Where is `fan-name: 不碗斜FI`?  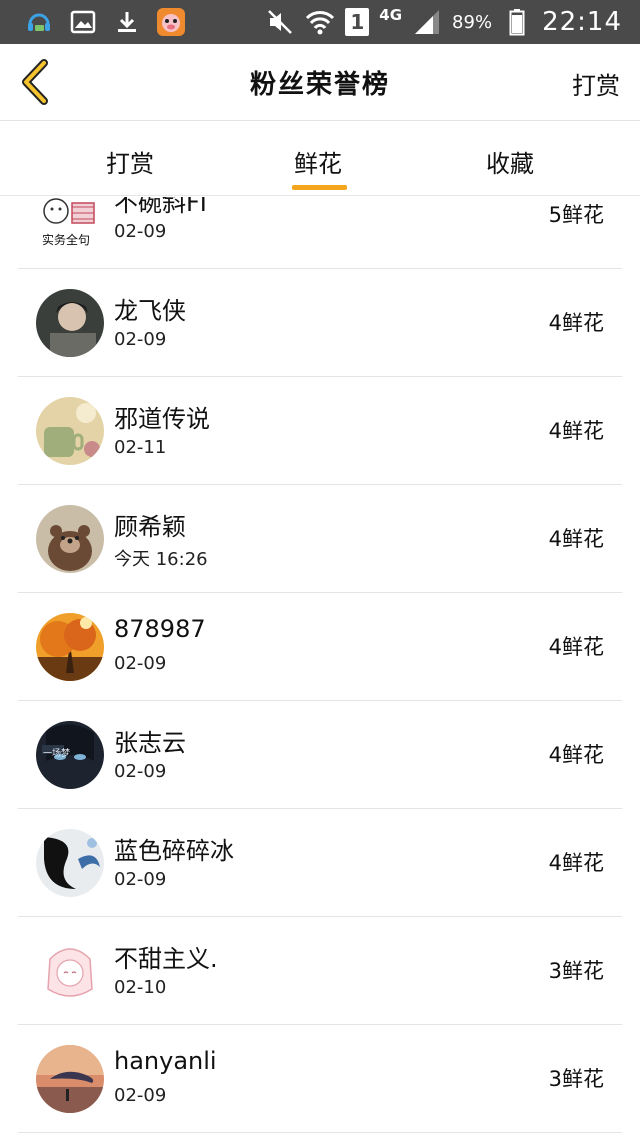 fan-name: 不碗斜FI is located at coordinates (160, 207).